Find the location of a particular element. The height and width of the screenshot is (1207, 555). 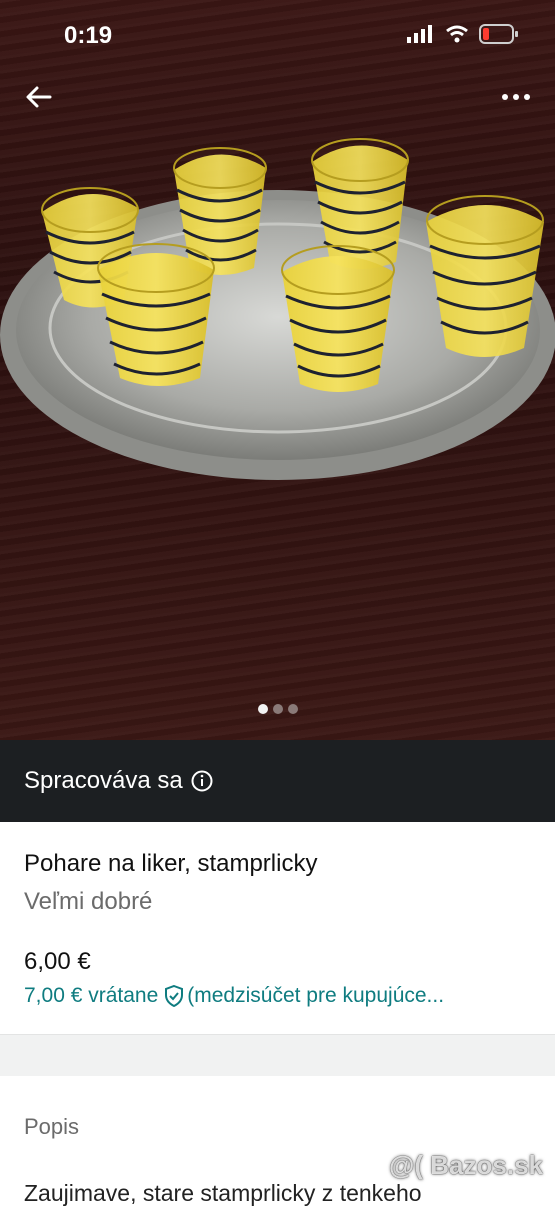

gallery-pagination is located at coordinates (277, 709).